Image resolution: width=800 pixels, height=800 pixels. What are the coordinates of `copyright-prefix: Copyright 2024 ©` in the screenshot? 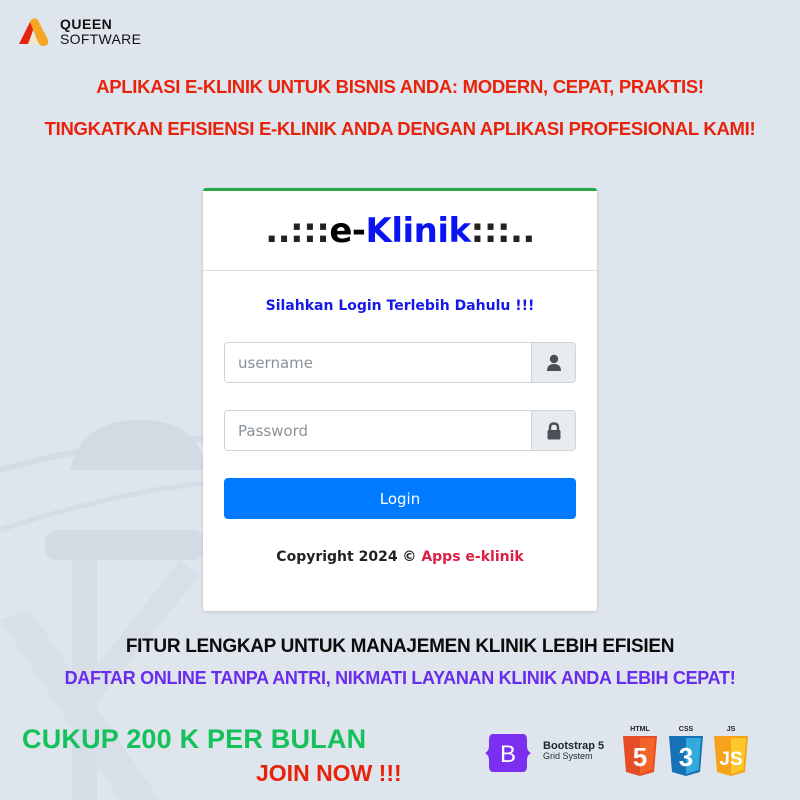 It's located at (346, 557).